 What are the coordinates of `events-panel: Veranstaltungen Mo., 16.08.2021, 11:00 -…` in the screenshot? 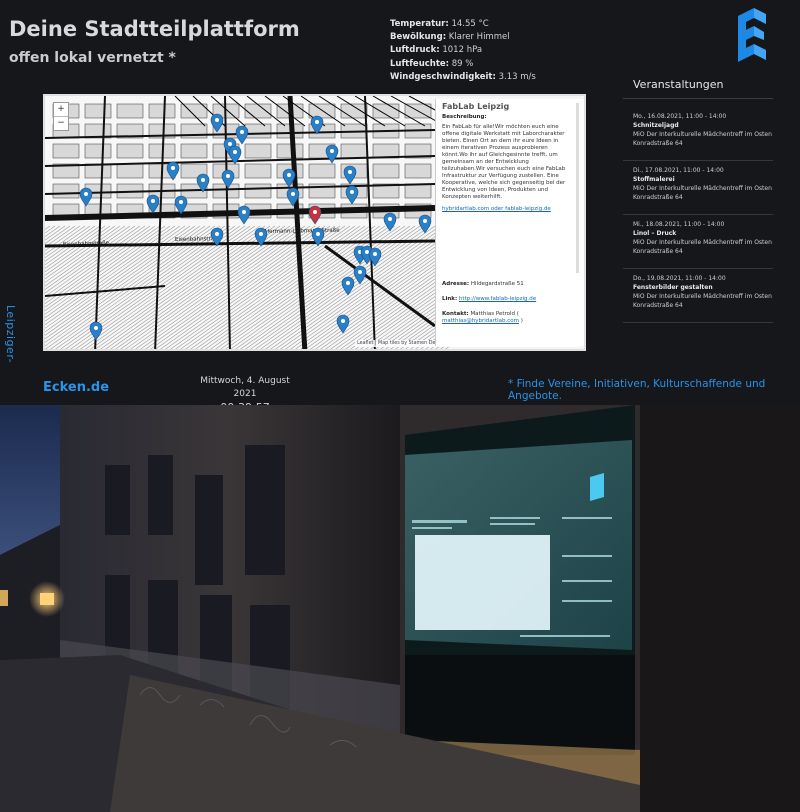 It's located at (698, 201).